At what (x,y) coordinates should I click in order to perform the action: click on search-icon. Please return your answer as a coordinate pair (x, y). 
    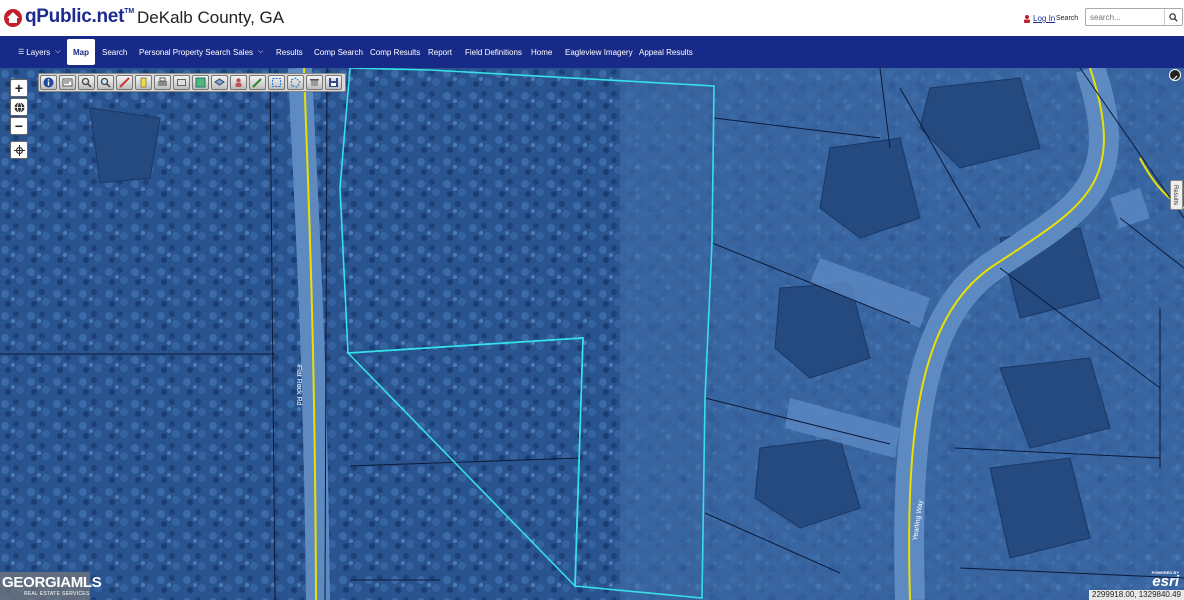
    Looking at the image, I should click on (1173, 17).